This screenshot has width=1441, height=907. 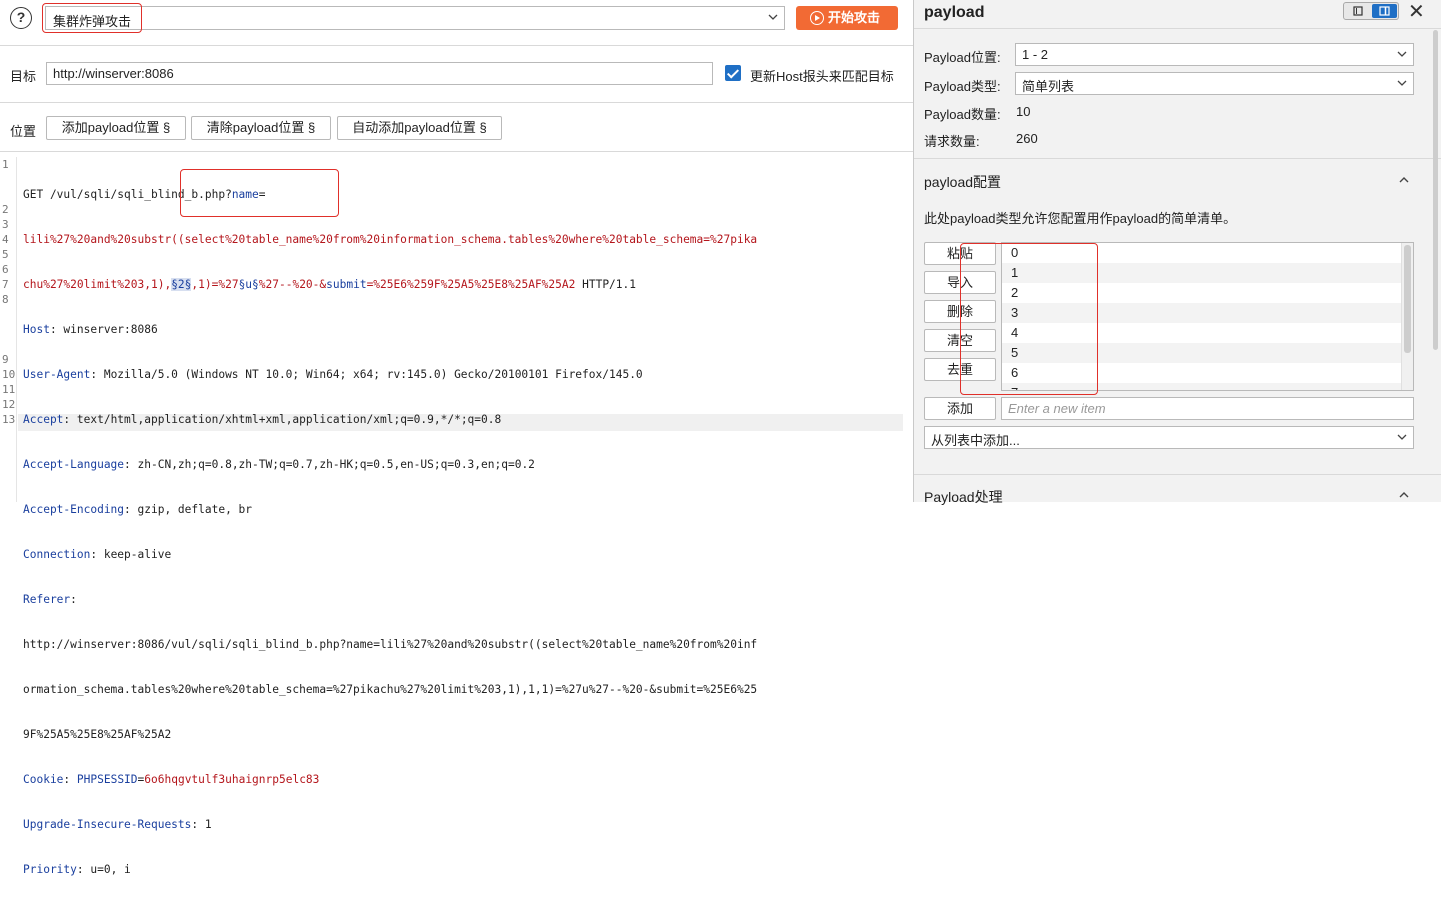 I want to click on payload-processing-title: Payload处理, so click(x=963, y=497).